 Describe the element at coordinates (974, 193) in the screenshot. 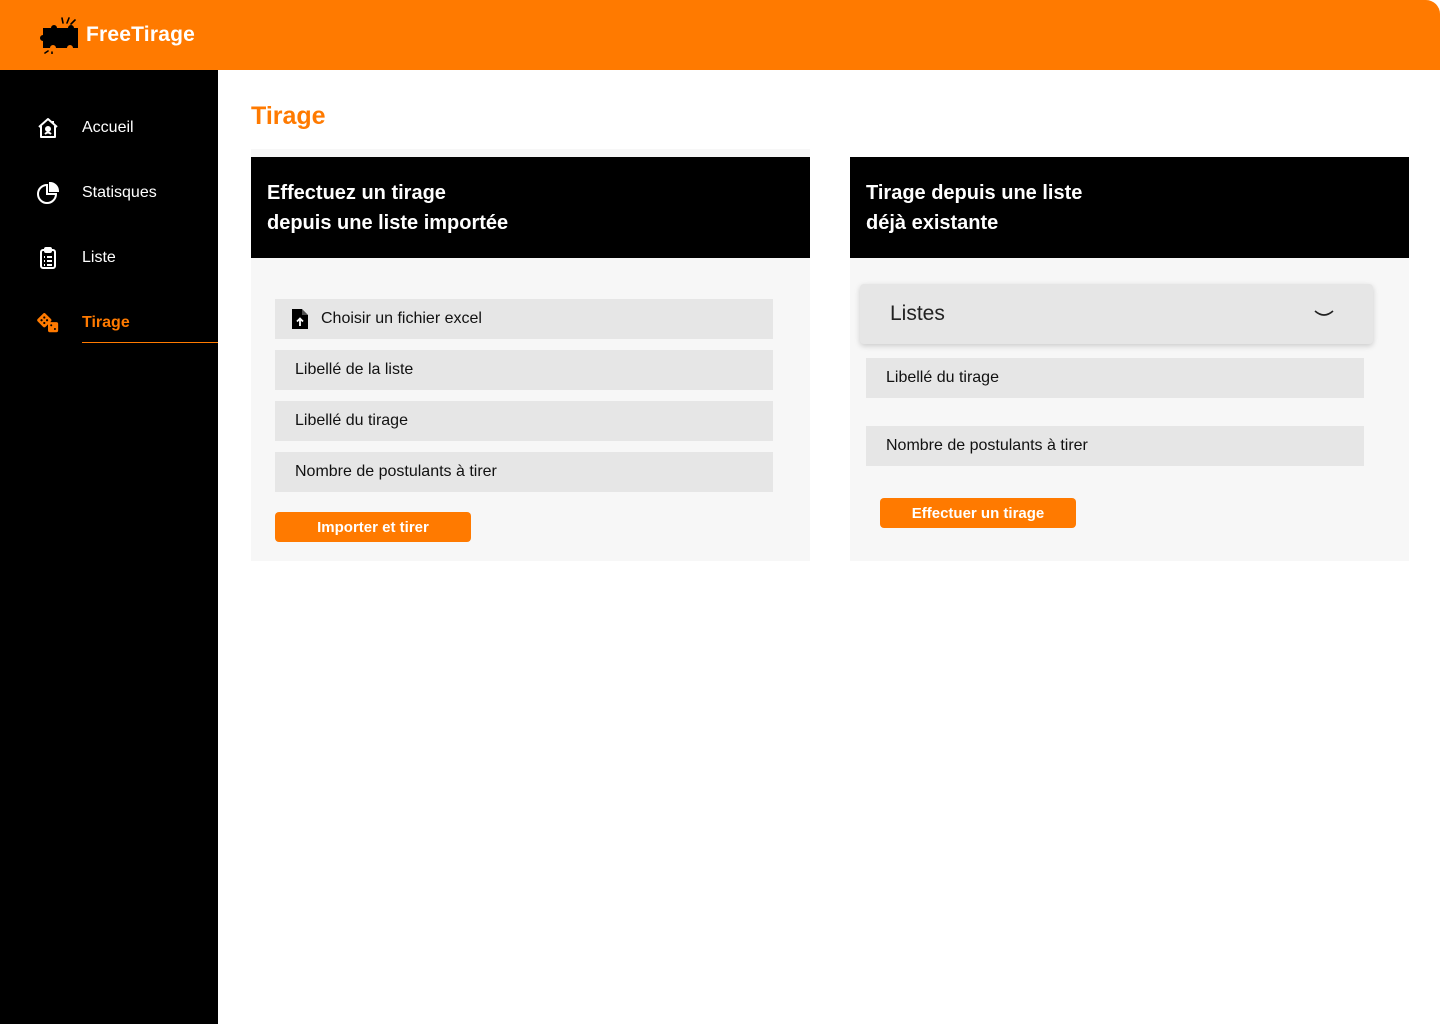

I see `card-title-line1: Tirage depuis une liste` at that location.